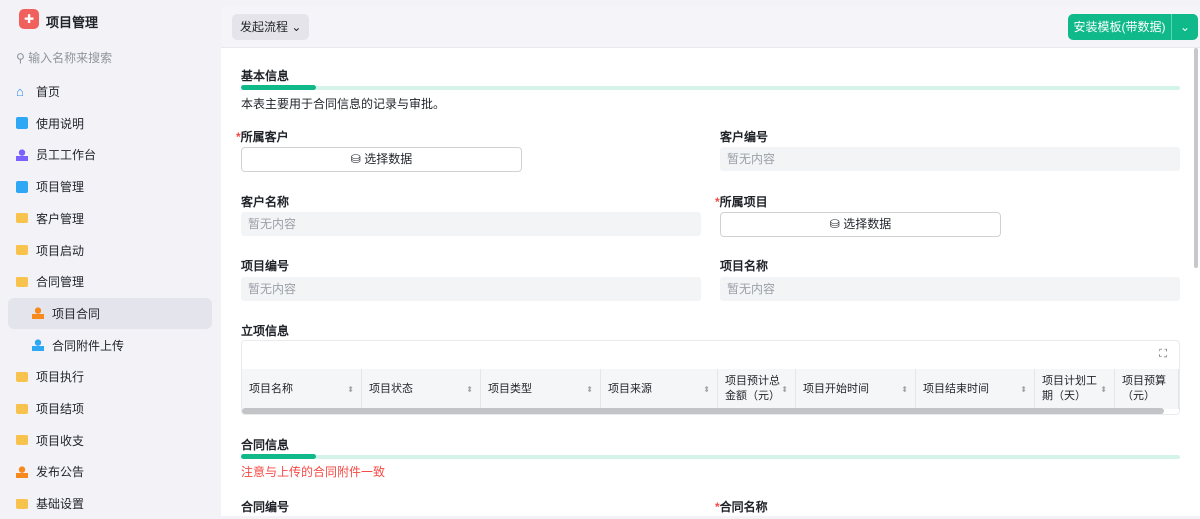 Image resolution: width=1200 pixels, height=519 pixels. I want to click on column-header-label: 项目结束时间, so click(956, 388).